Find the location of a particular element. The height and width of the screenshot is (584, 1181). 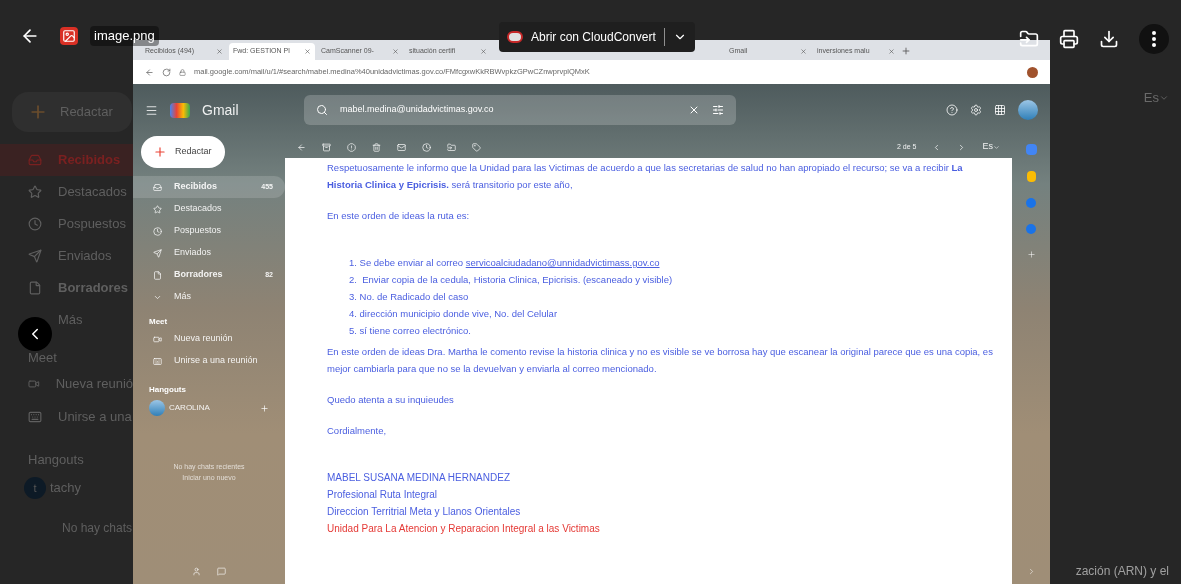

archive-icon is located at coordinates (326, 147).